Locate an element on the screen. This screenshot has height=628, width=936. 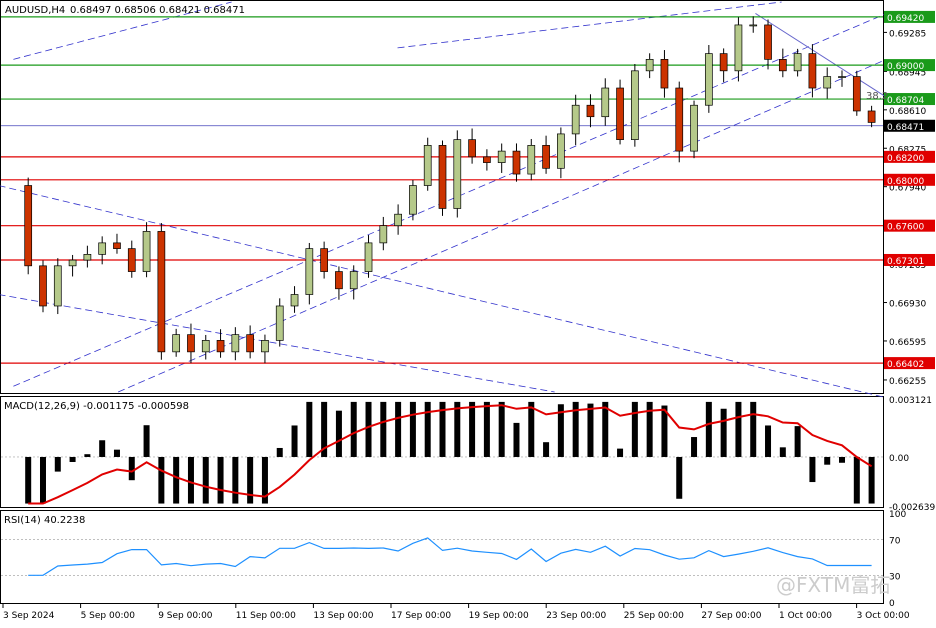
symbol-label: AUDUSD,H4 is located at coordinates (35, 10).